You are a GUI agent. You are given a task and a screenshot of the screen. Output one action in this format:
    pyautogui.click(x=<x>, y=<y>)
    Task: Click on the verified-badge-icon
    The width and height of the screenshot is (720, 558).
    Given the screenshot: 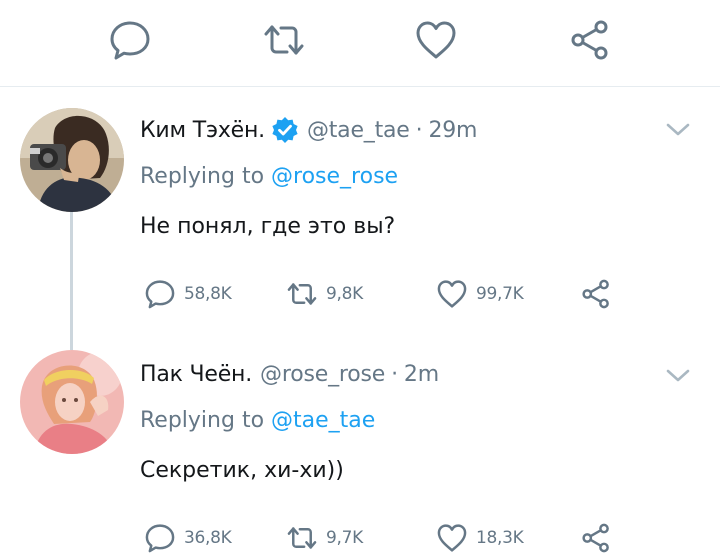 What is the action you would take?
    pyautogui.click(x=285, y=130)
    